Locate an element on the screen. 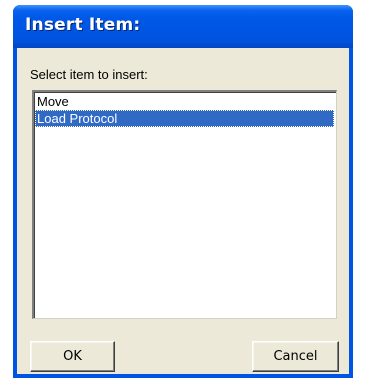 The width and height of the screenshot is (367, 383). title-bar: Insert Item: is located at coordinates (183, 26).